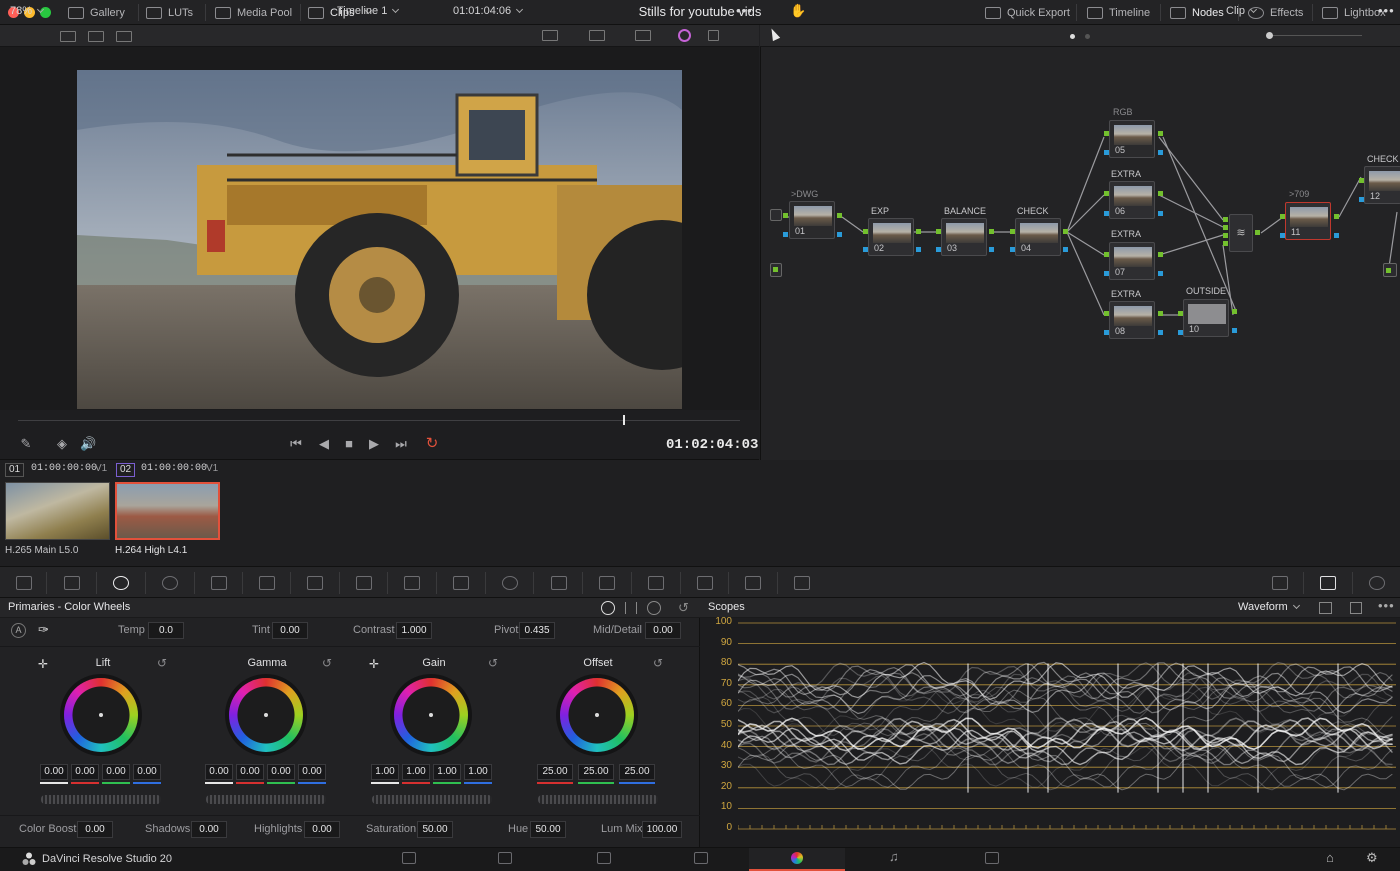  Describe the element at coordinates (379, 420) in the screenshot. I see `scrub-bar` at that location.